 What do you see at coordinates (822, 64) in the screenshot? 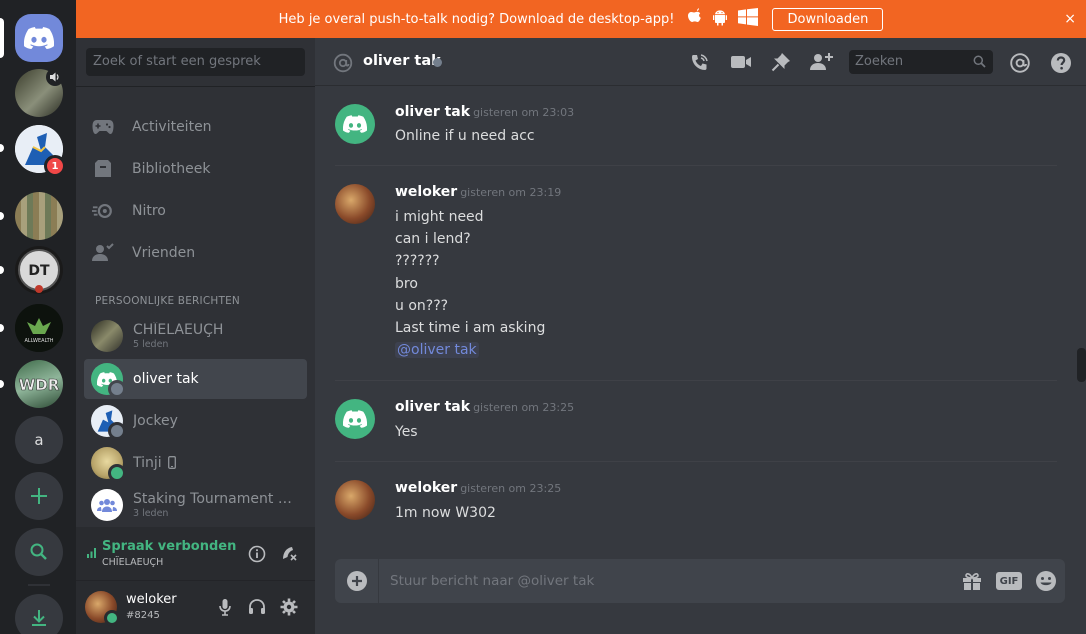
I see `add-friend-to-dm-icon` at bounding box center [822, 64].